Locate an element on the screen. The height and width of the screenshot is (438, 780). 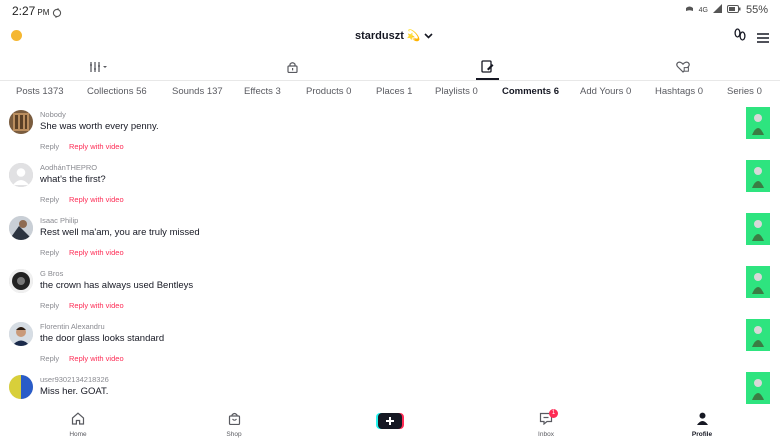
inbox-badge: 1 is located at coordinates (553, 413).